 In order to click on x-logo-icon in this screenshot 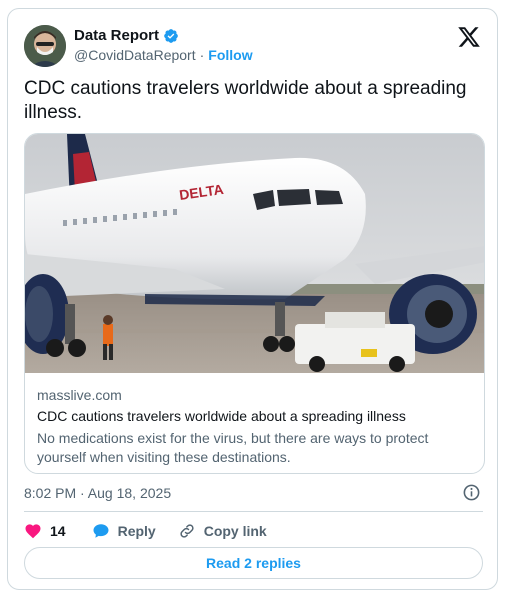, I will do `click(469, 37)`.